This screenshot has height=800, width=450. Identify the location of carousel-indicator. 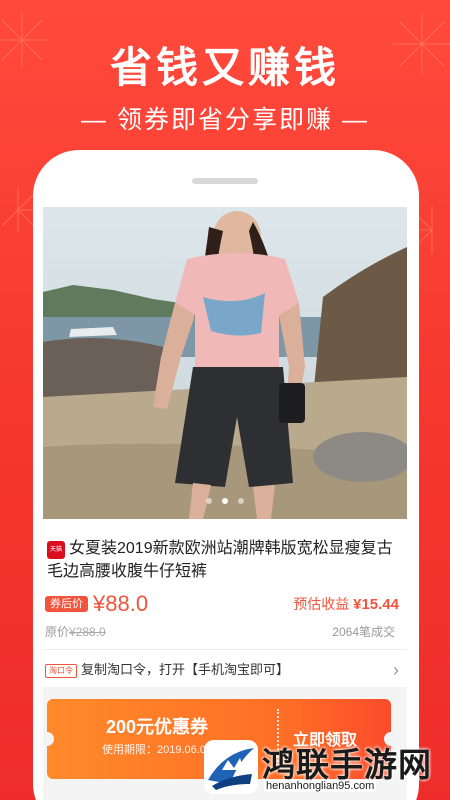
(225, 500).